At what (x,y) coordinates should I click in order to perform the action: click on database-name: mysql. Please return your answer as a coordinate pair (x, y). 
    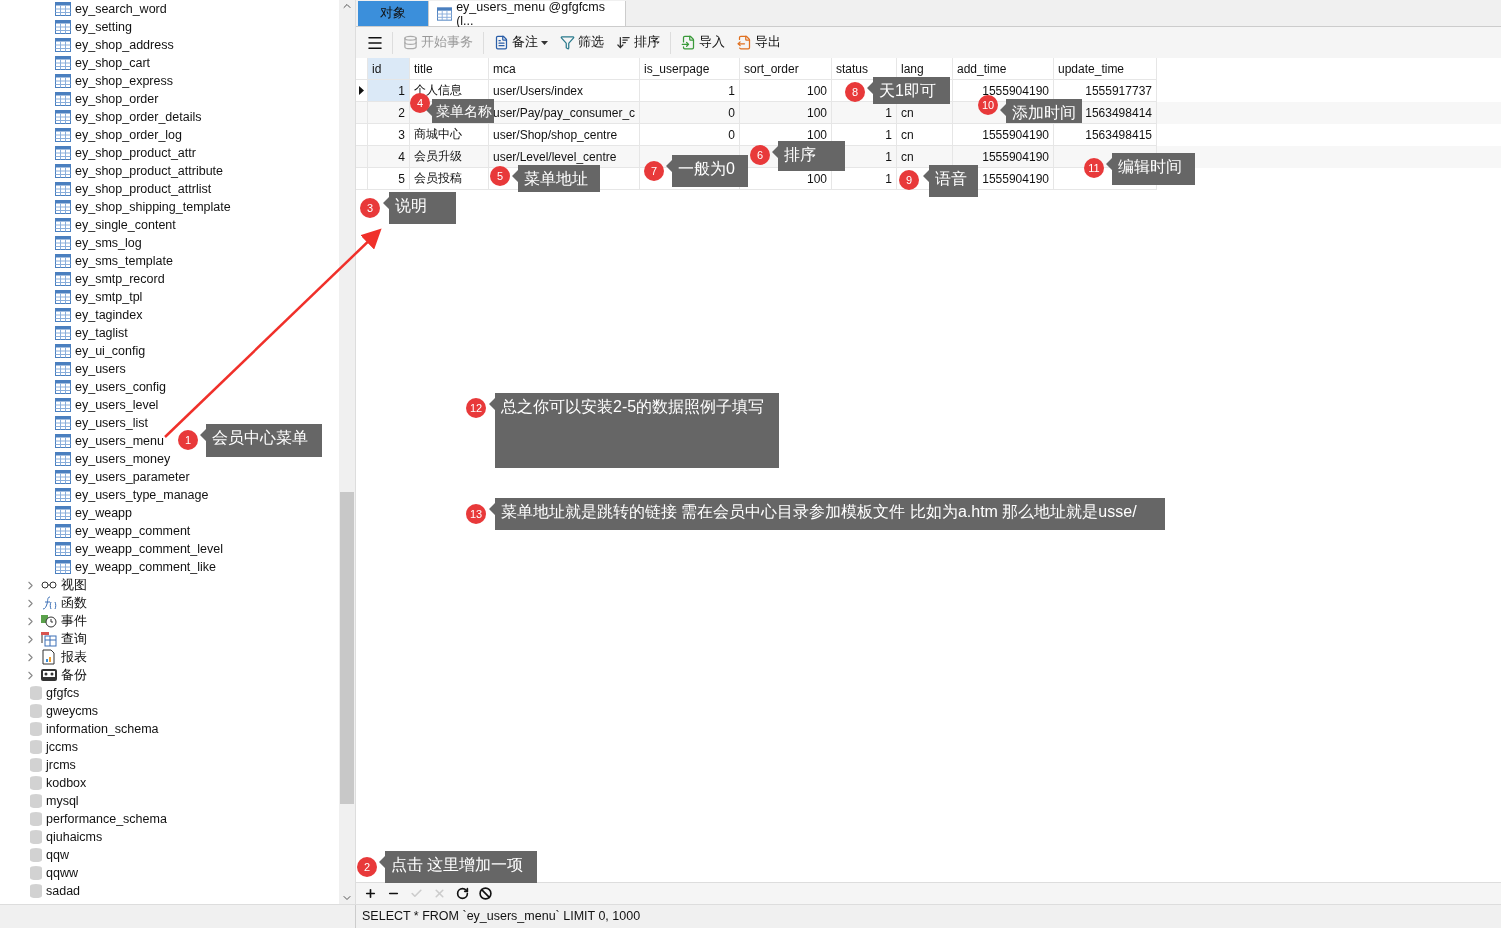
    Looking at the image, I should click on (62, 801).